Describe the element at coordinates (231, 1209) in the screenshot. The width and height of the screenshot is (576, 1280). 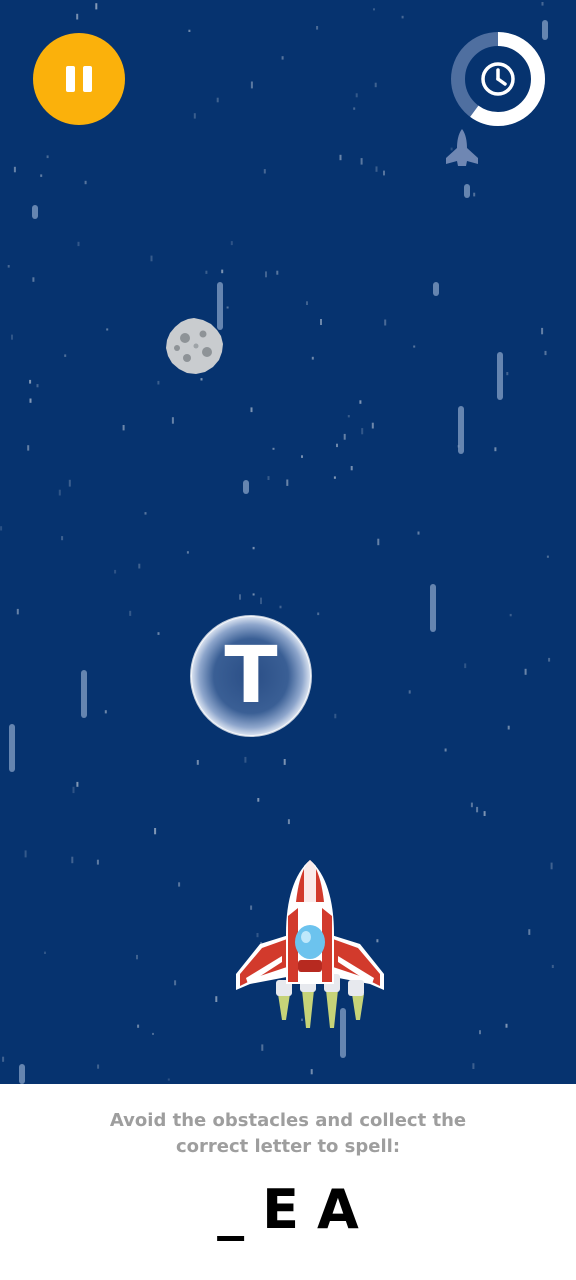
I see `word-blank: _` at that location.